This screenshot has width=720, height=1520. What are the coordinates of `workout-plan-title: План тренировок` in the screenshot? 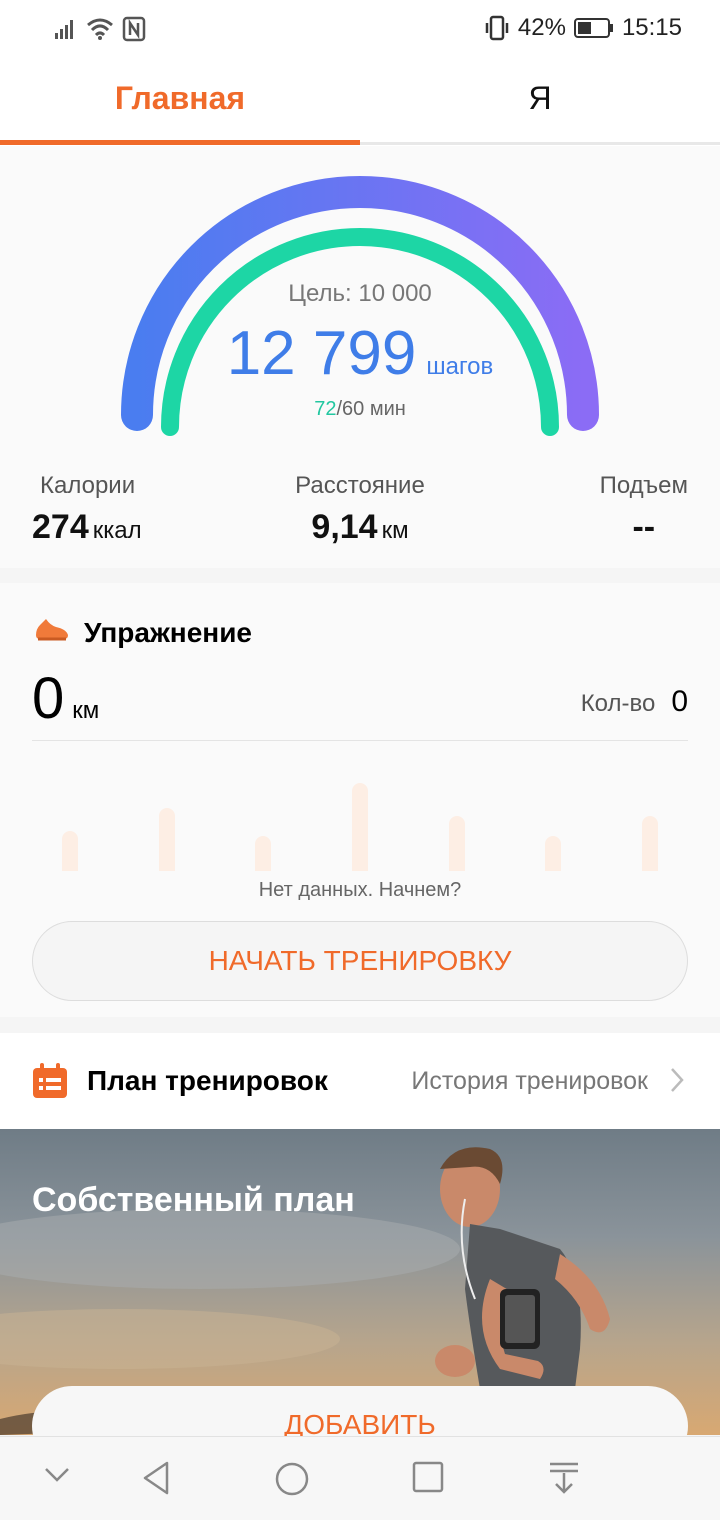 It's located at (207, 1080).